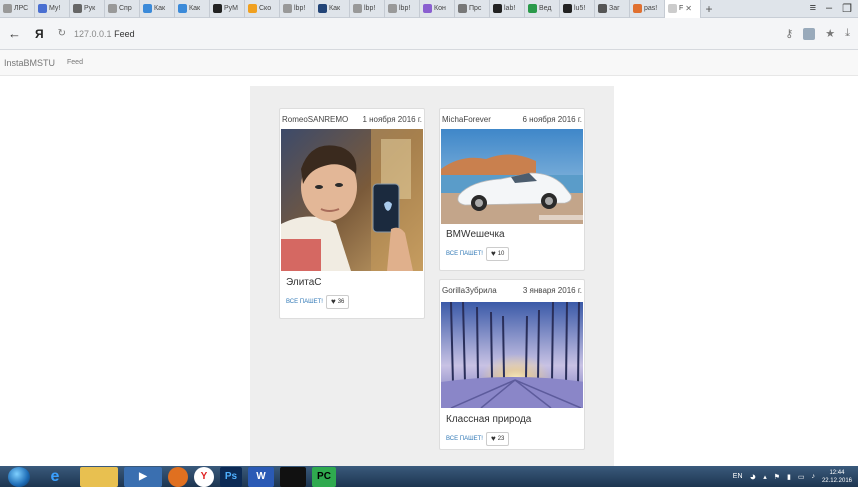 The height and width of the screenshot is (487, 858). I want to click on menu-icon: ≡, so click(813, 8).